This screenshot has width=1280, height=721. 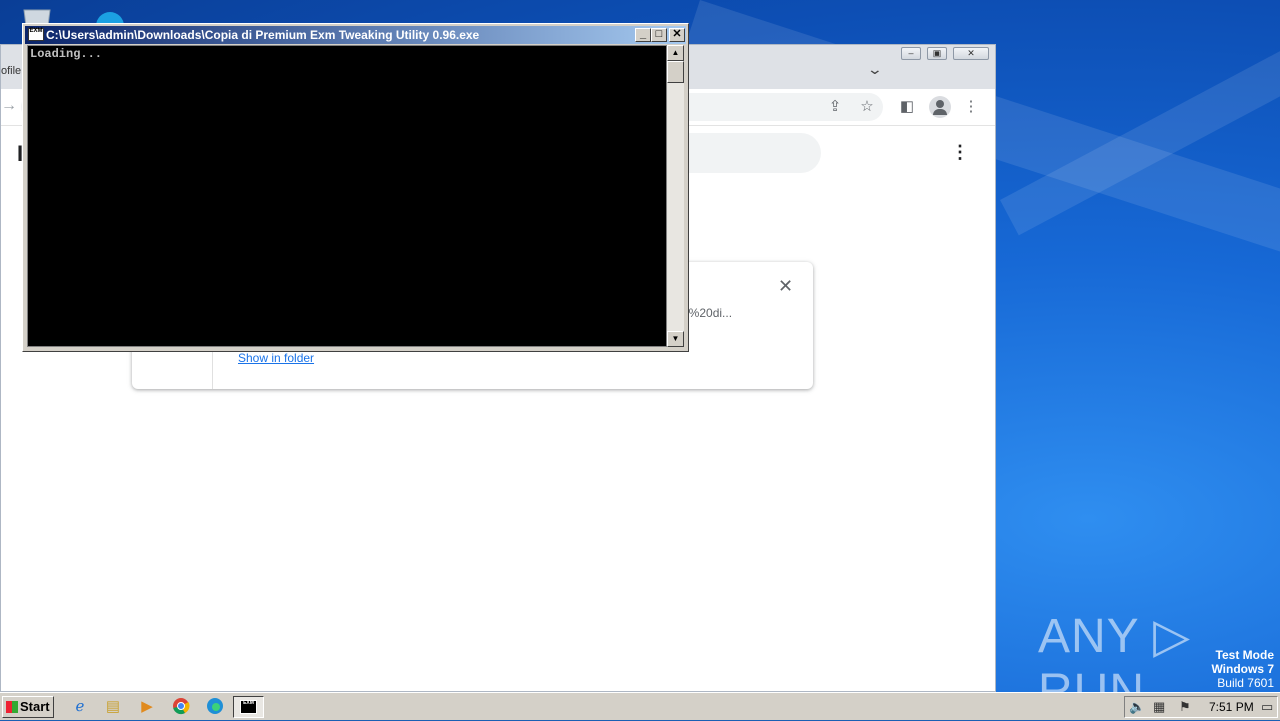 I want to click on exm-console-taskbar-button: EXM, so click(x=248, y=707).